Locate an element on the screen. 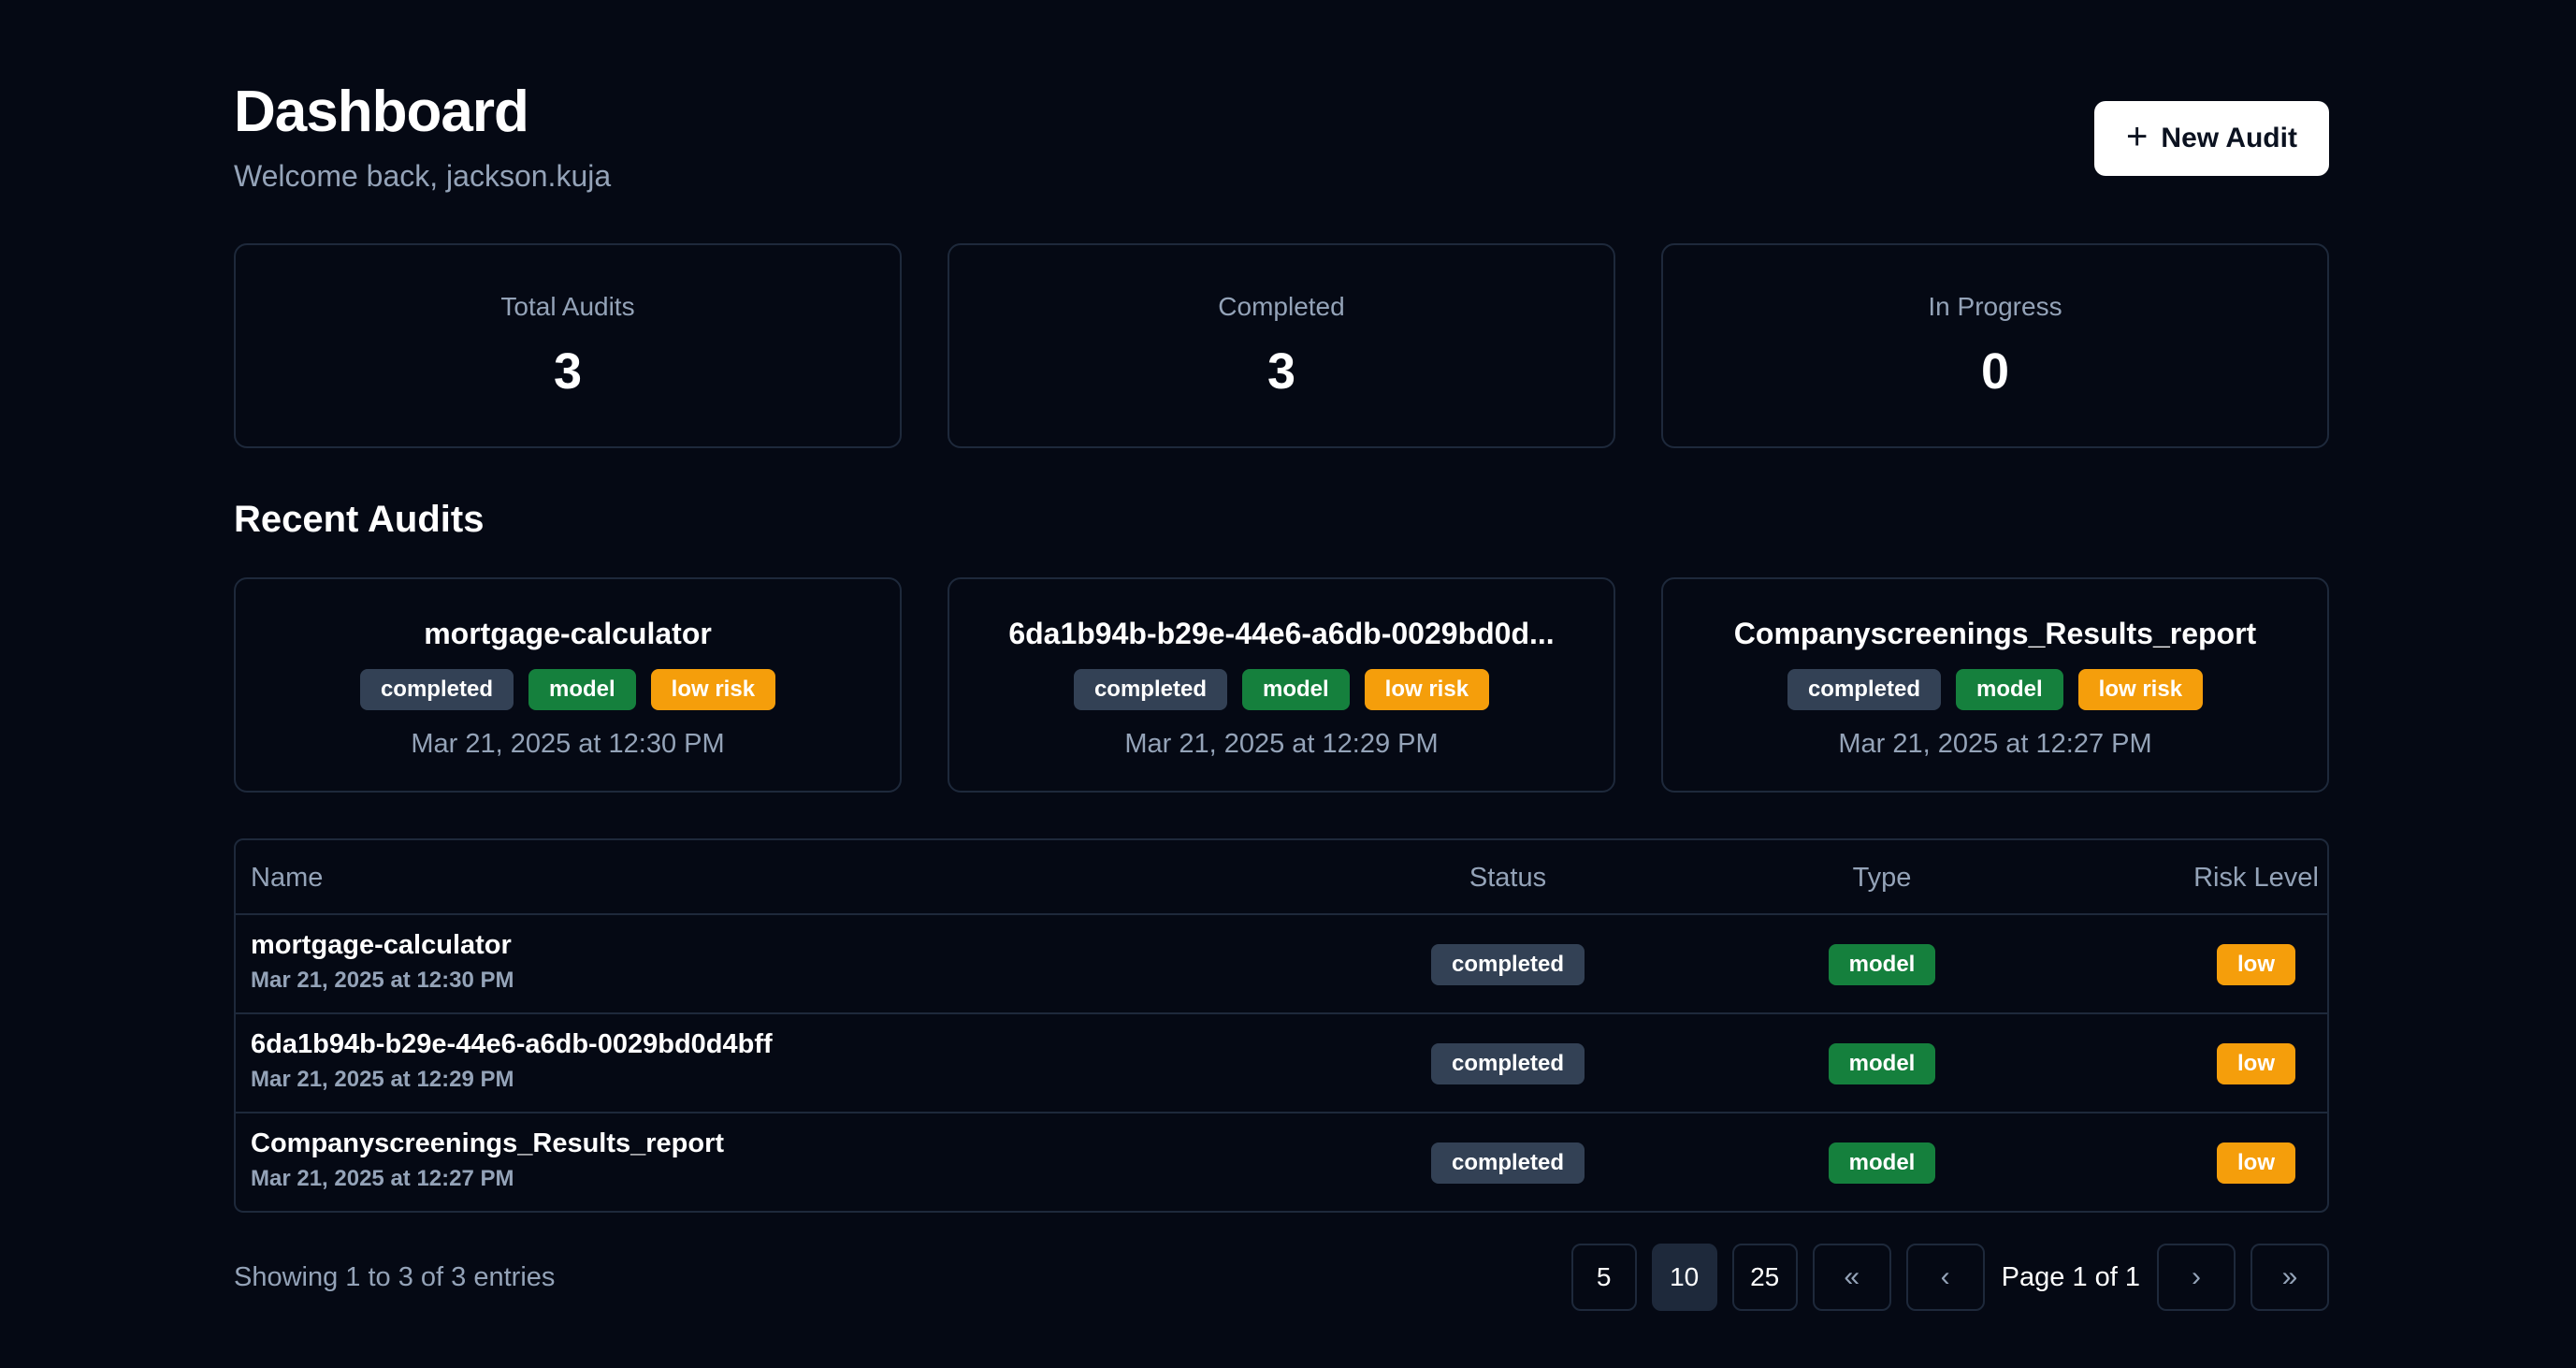  chevron-right-icon: › is located at coordinates (2196, 1276).